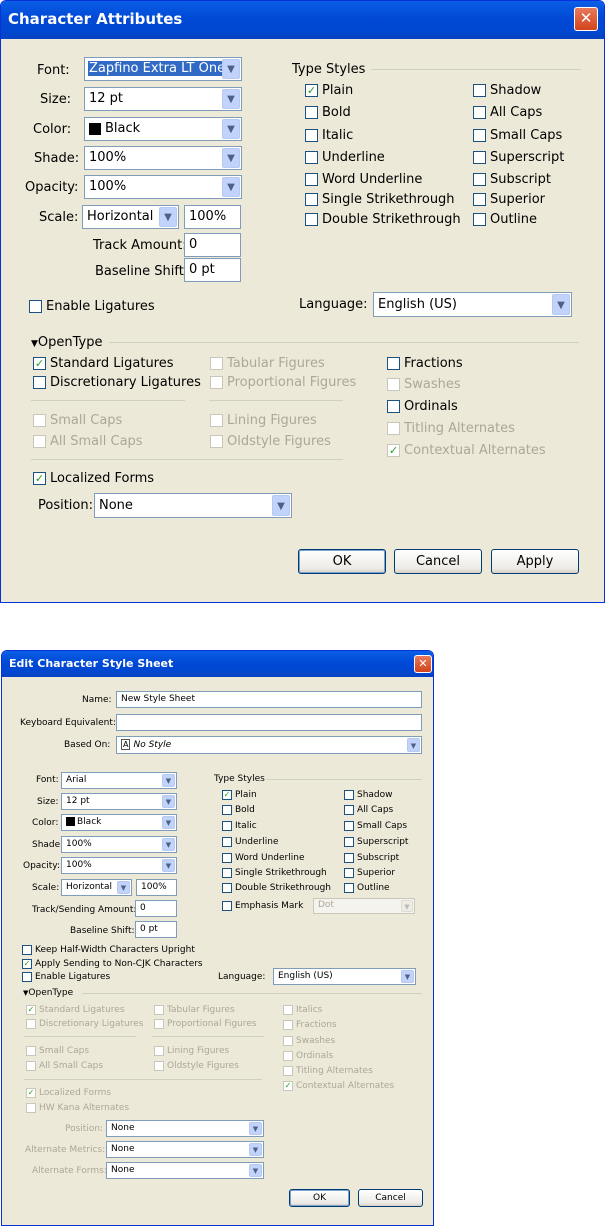 The image size is (605, 1226). I want to click on lining-figures-label: Lining Figures, so click(198, 1051).